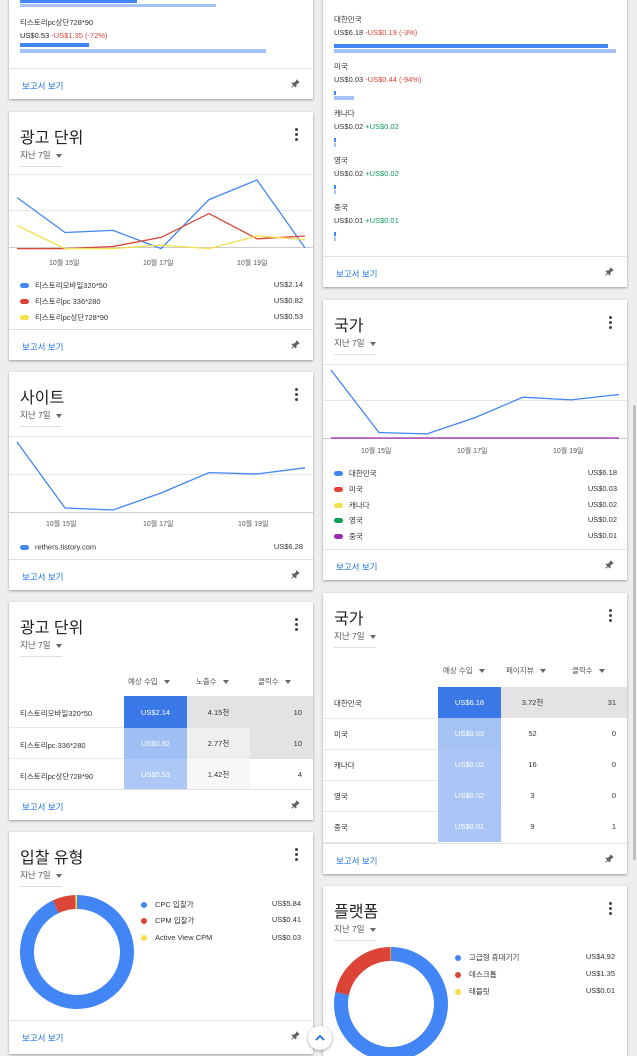  What do you see at coordinates (161, 318) in the screenshot?
I see `legend-item: 티스토리pc상단728*90US$0.53` at bounding box center [161, 318].